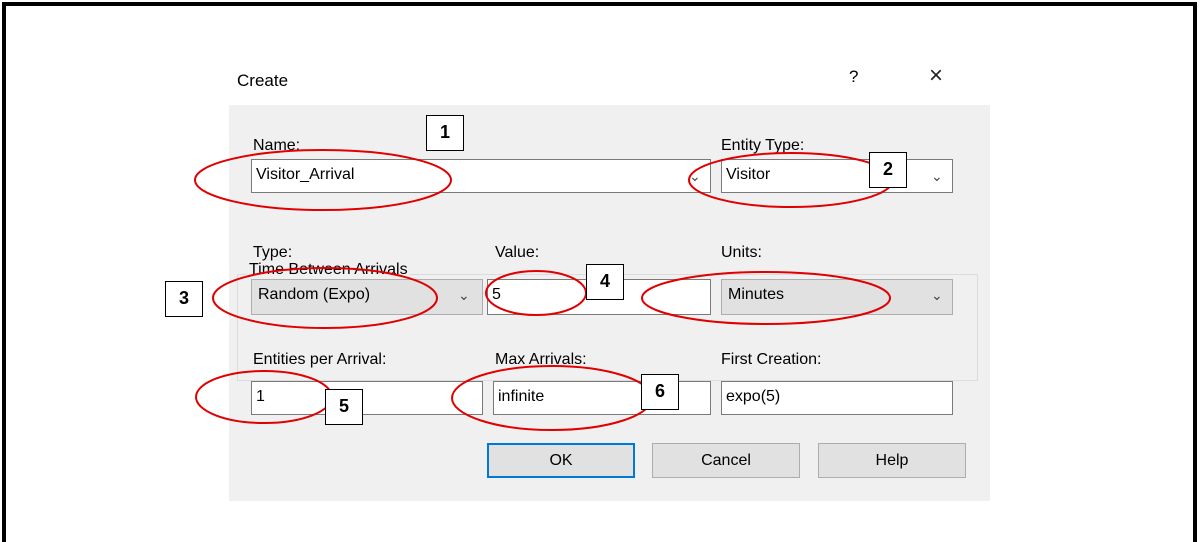 Image resolution: width=1203 pixels, height=542 pixels. What do you see at coordinates (937, 176) in the screenshot?
I see `entity-type-chevron-down-icon: ⌄` at bounding box center [937, 176].